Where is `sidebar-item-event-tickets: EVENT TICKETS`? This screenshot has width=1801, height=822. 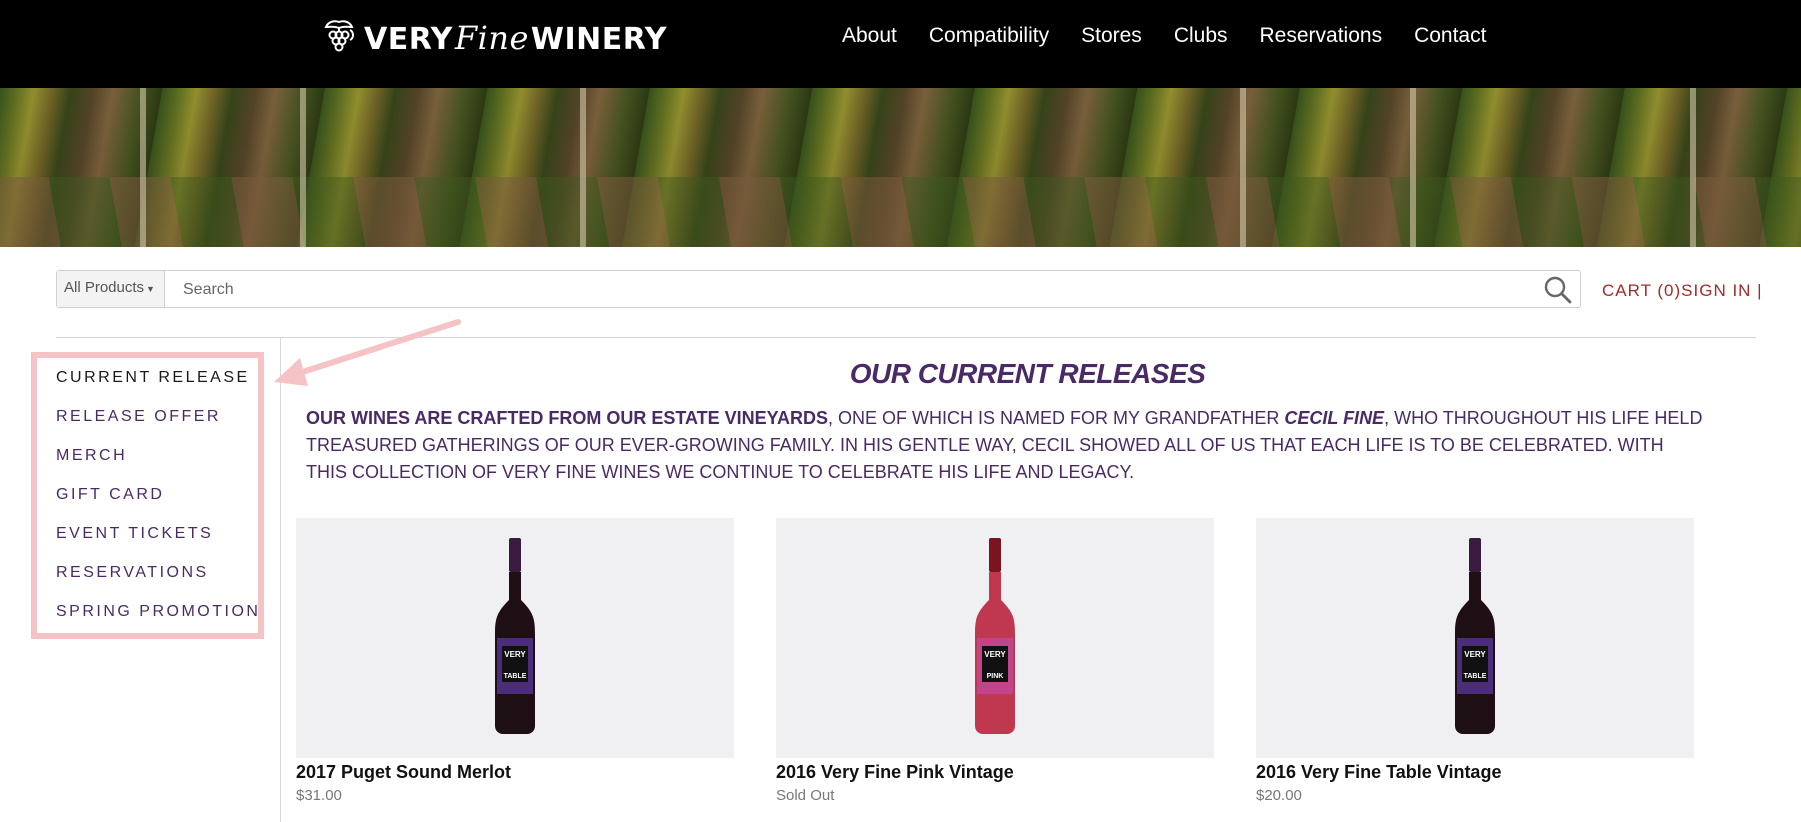
sidebar-item-event-tickets: EVENT TICKETS is located at coordinates (158, 543).